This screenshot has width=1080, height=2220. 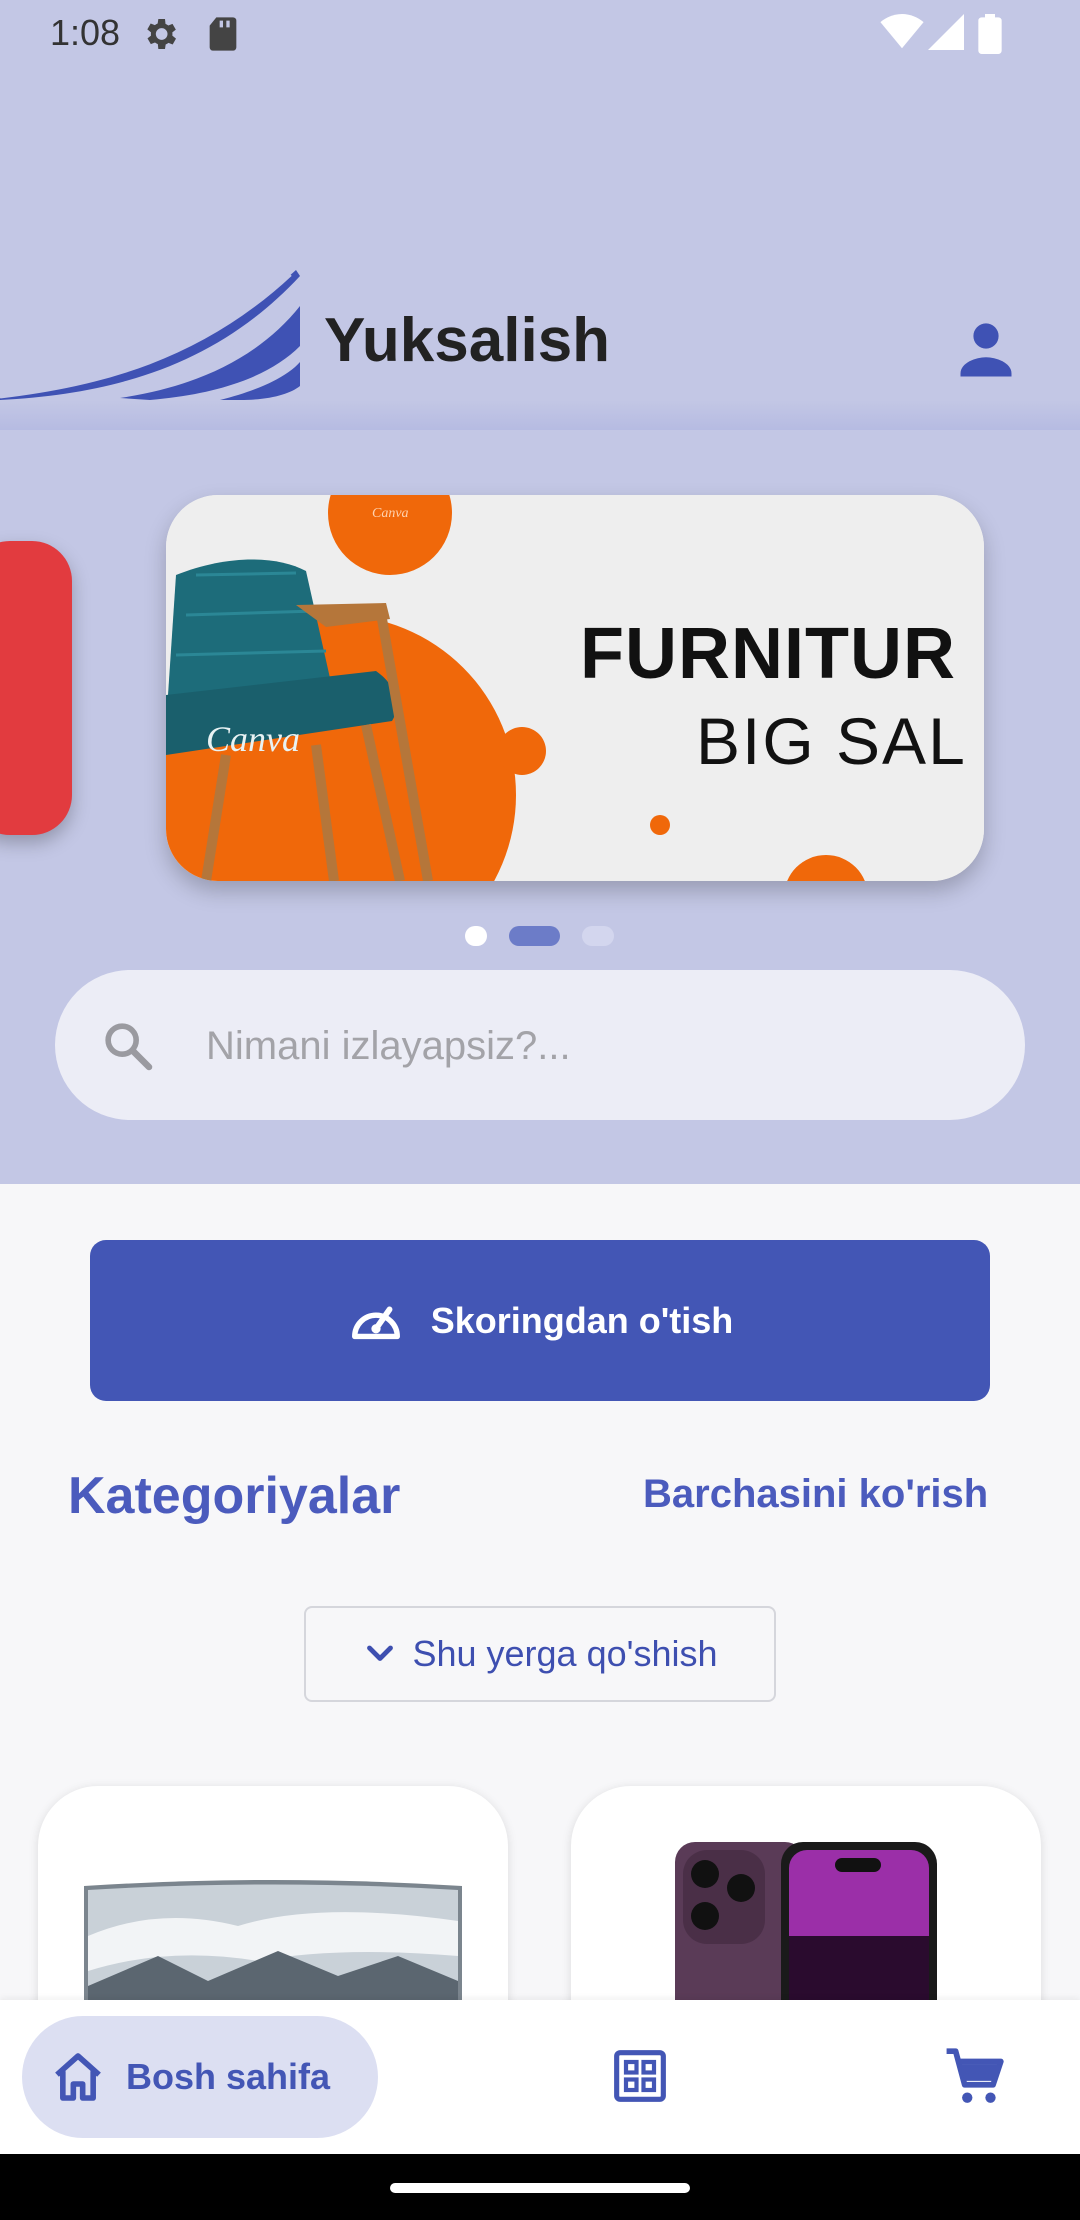 I want to click on carousel-dot-active, so click(x=534, y=936).